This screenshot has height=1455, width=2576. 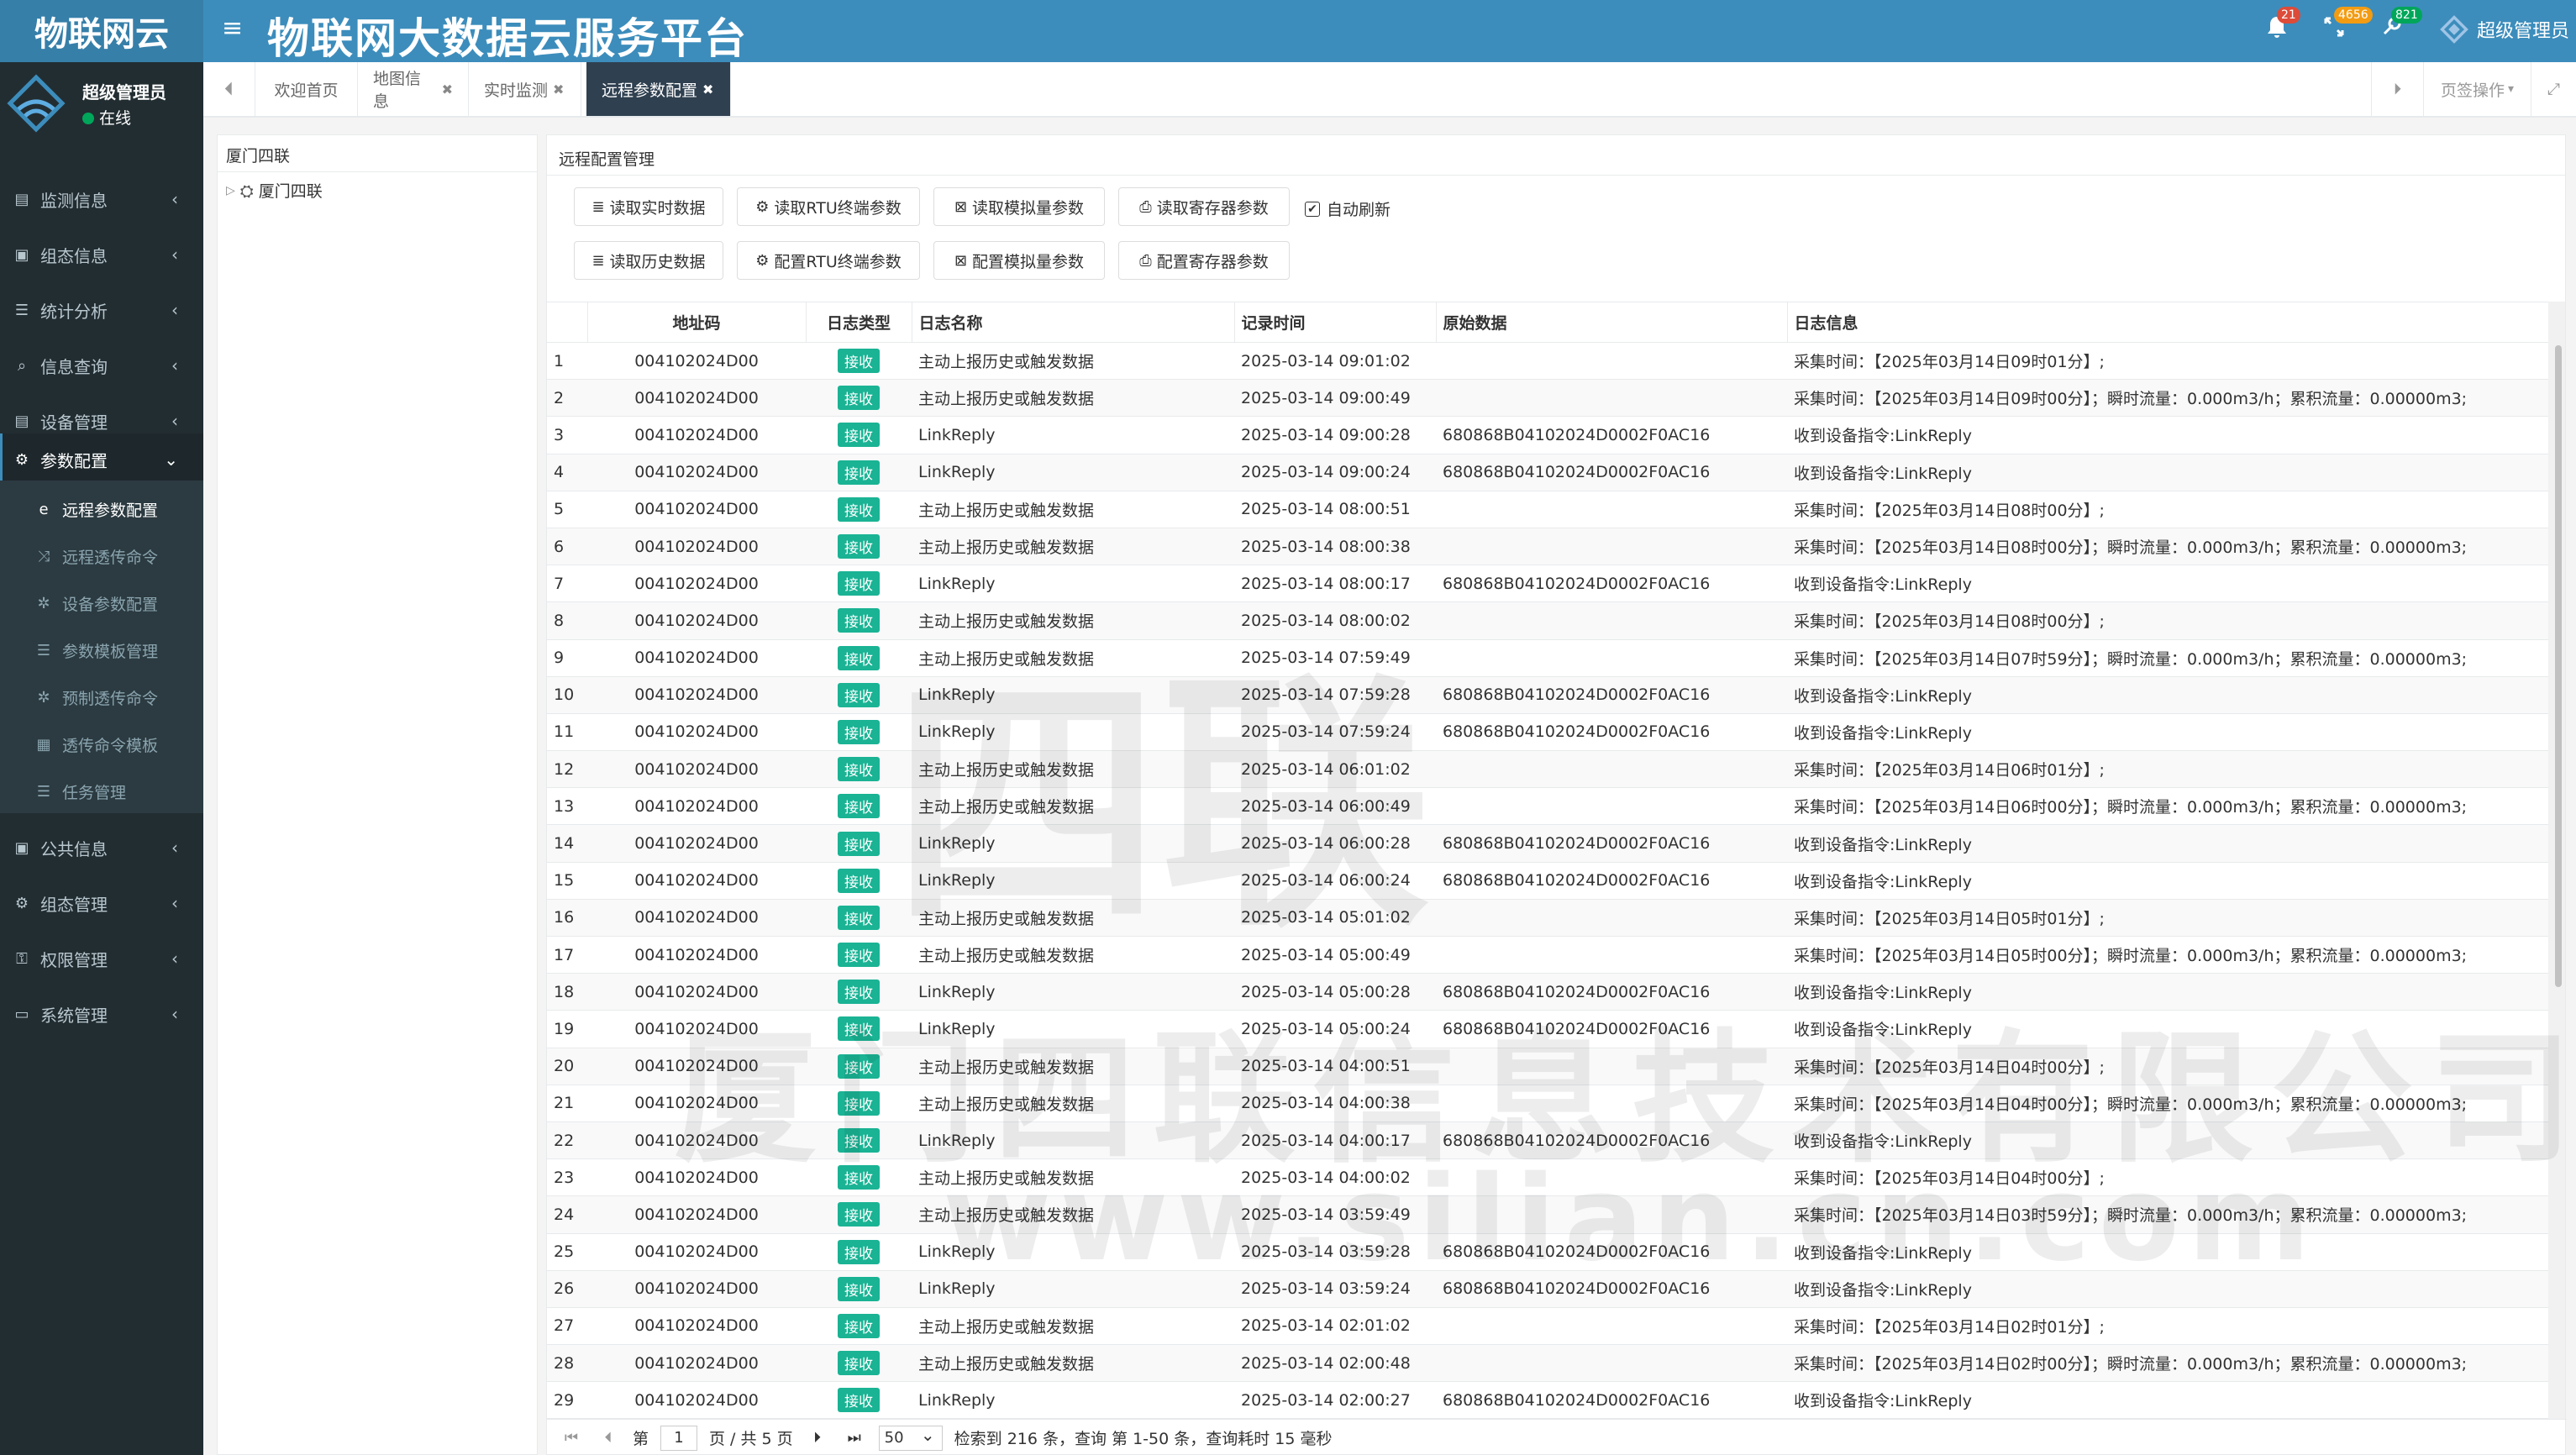 What do you see at coordinates (2504, 29) in the screenshot?
I see `header-user-menu: 超级管理员` at bounding box center [2504, 29].